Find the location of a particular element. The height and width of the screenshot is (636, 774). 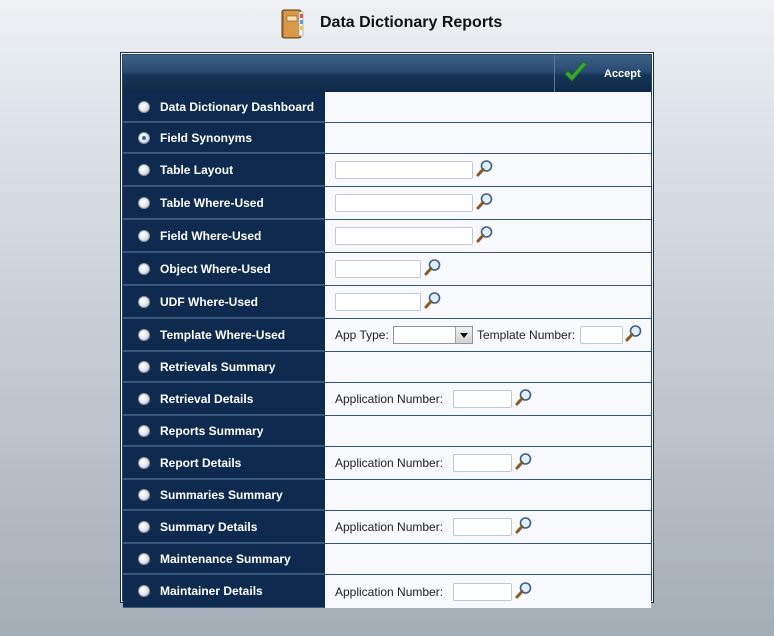

chevron-down-icon is located at coordinates (463, 335).